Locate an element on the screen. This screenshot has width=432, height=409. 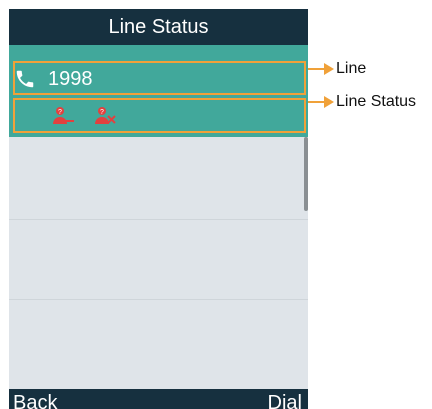
line-item: 1998 is located at coordinates (53, 79).